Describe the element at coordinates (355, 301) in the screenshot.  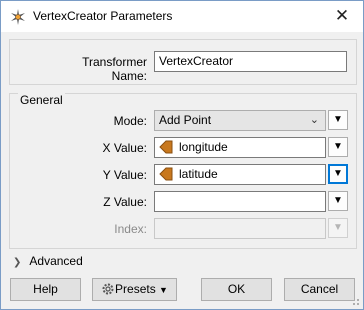
I see `resize-grip-icon` at that location.